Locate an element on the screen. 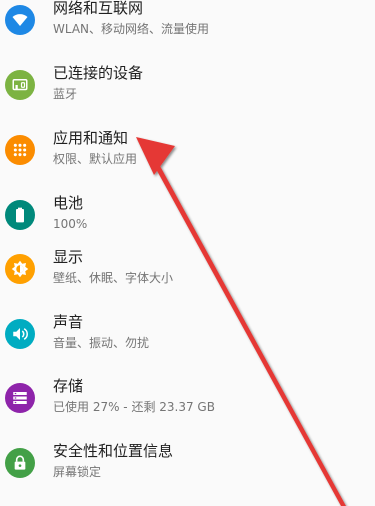 The height and width of the screenshot is (506, 375). apps-grid-icon is located at coordinates (20, 150).